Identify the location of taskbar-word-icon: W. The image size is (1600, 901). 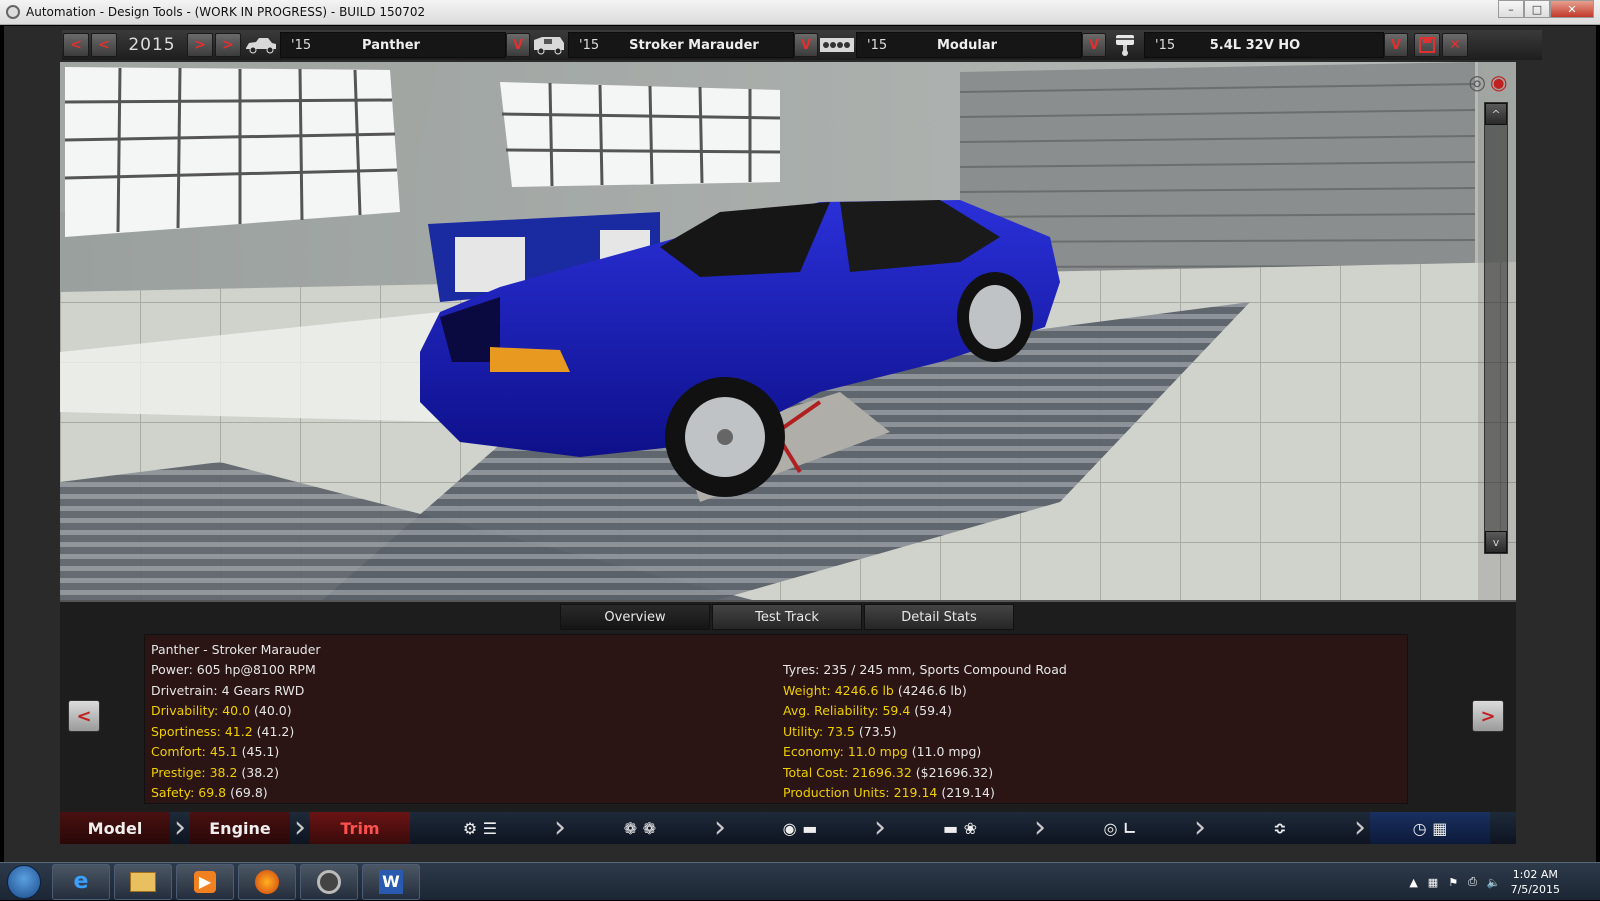
(391, 881).